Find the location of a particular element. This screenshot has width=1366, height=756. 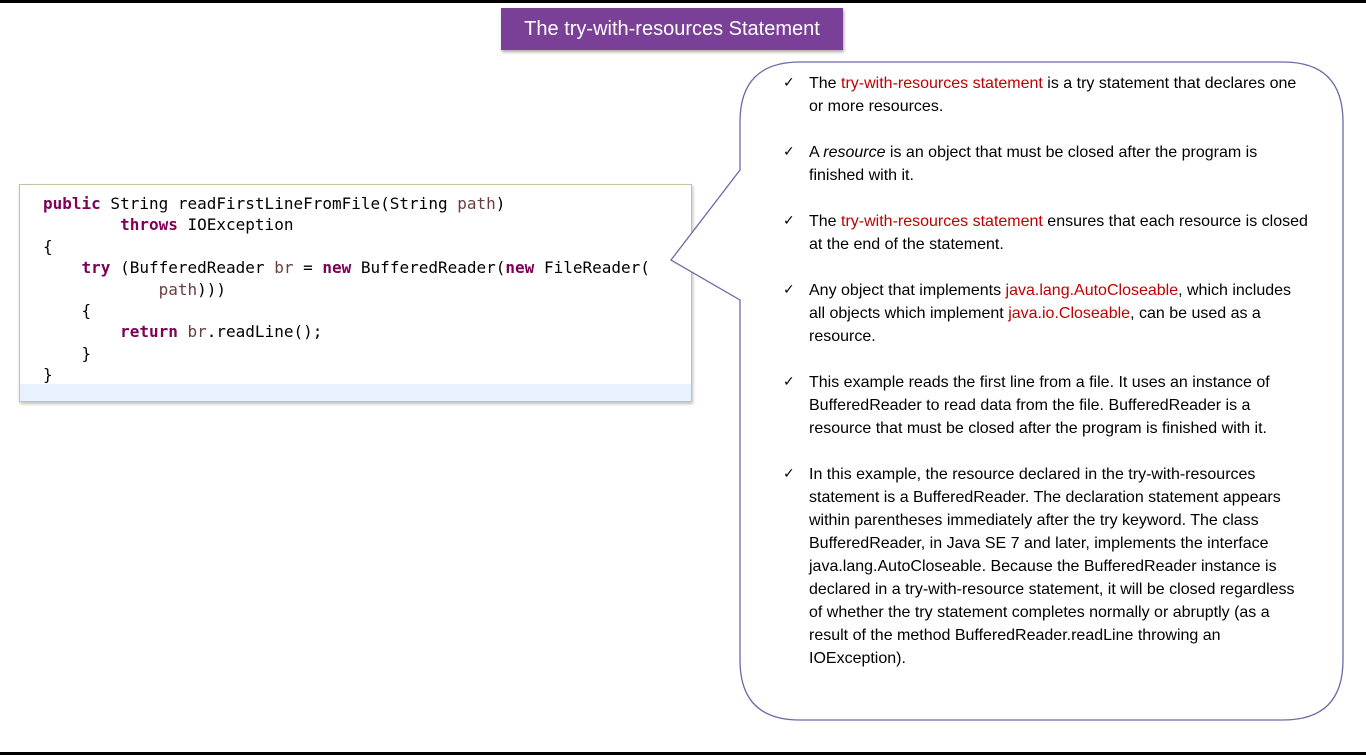

bottom-border is located at coordinates (683, 753).